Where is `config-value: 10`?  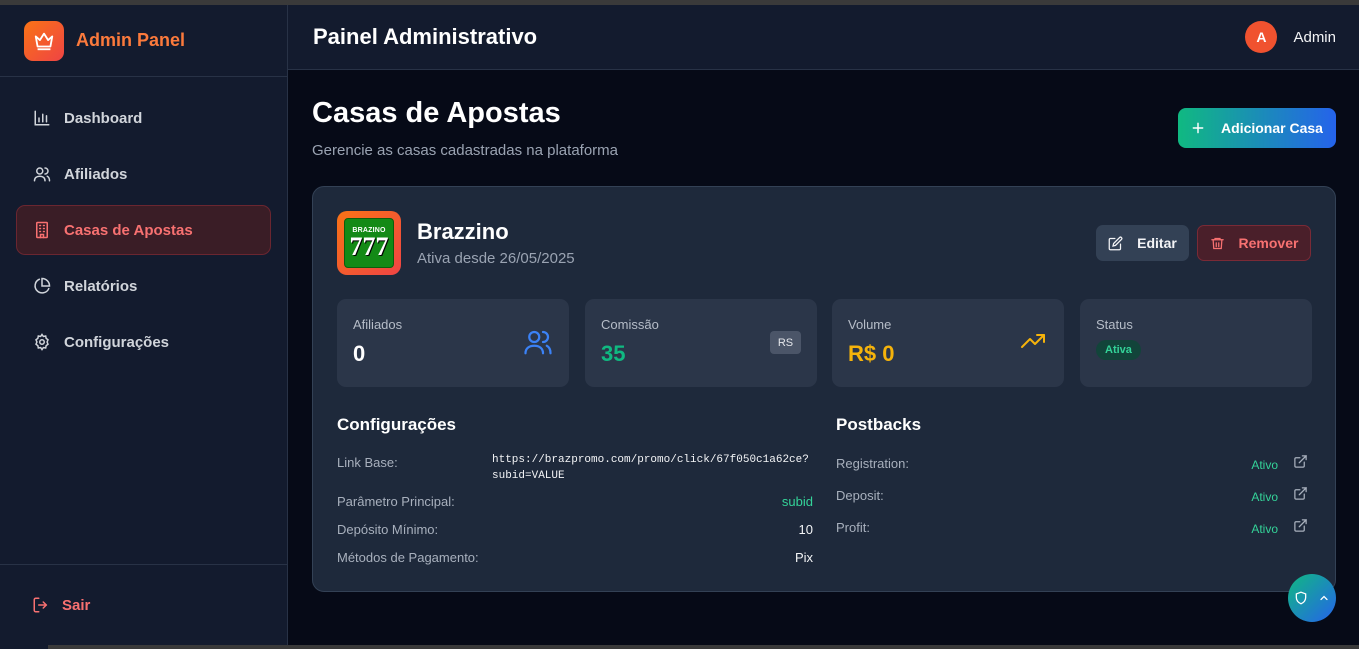 config-value: 10 is located at coordinates (805, 529).